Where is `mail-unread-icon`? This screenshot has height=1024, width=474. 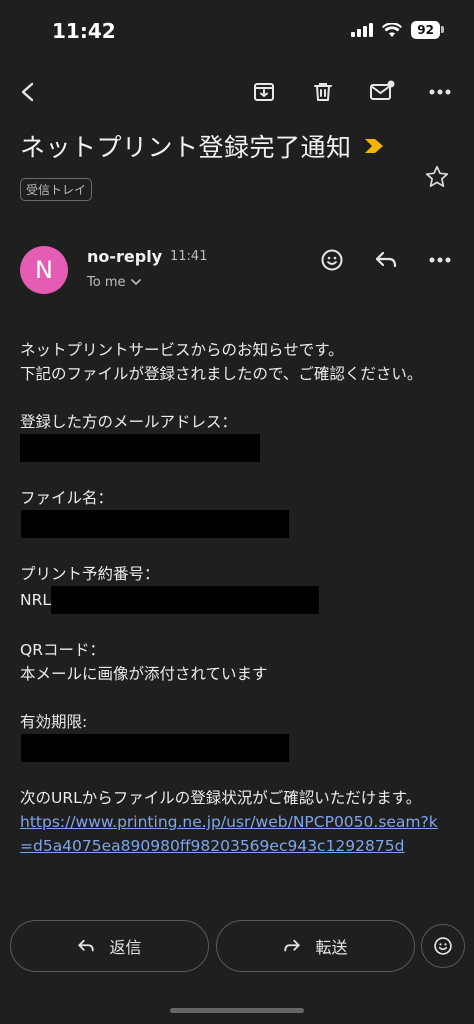 mail-unread-icon is located at coordinates (382, 90).